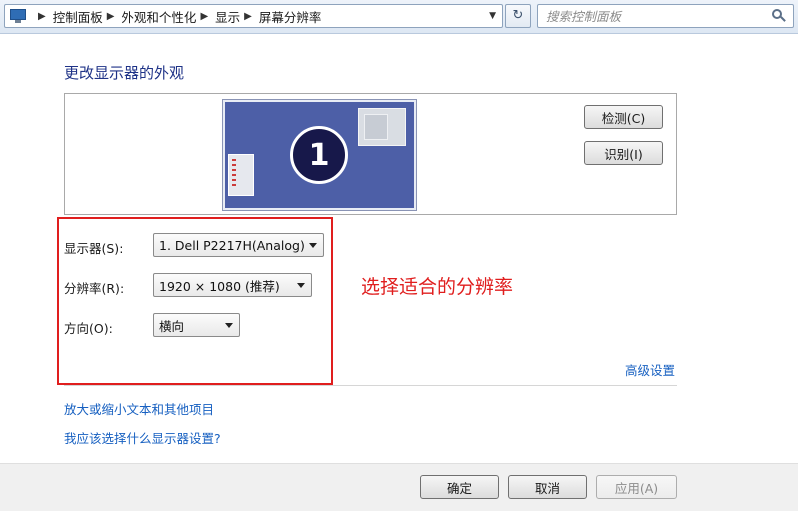 The width and height of the screenshot is (798, 511). What do you see at coordinates (636, 487) in the screenshot?
I see `apply-button: 应用(A)` at bounding box center [636, 487].